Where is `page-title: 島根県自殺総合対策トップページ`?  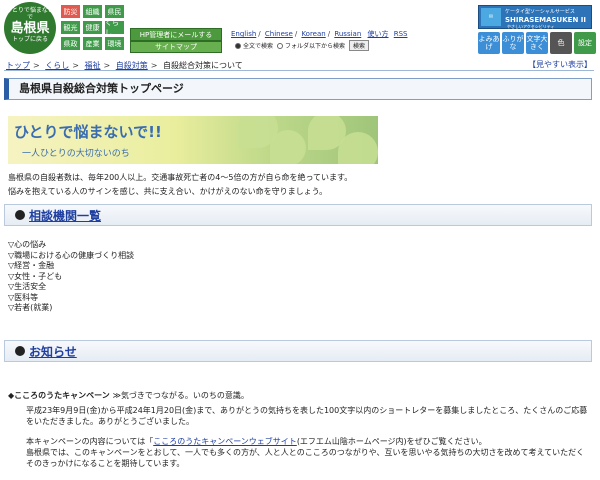
page-title: 島根県自殺総合対策トップページ is located at coordinates (298, 89).